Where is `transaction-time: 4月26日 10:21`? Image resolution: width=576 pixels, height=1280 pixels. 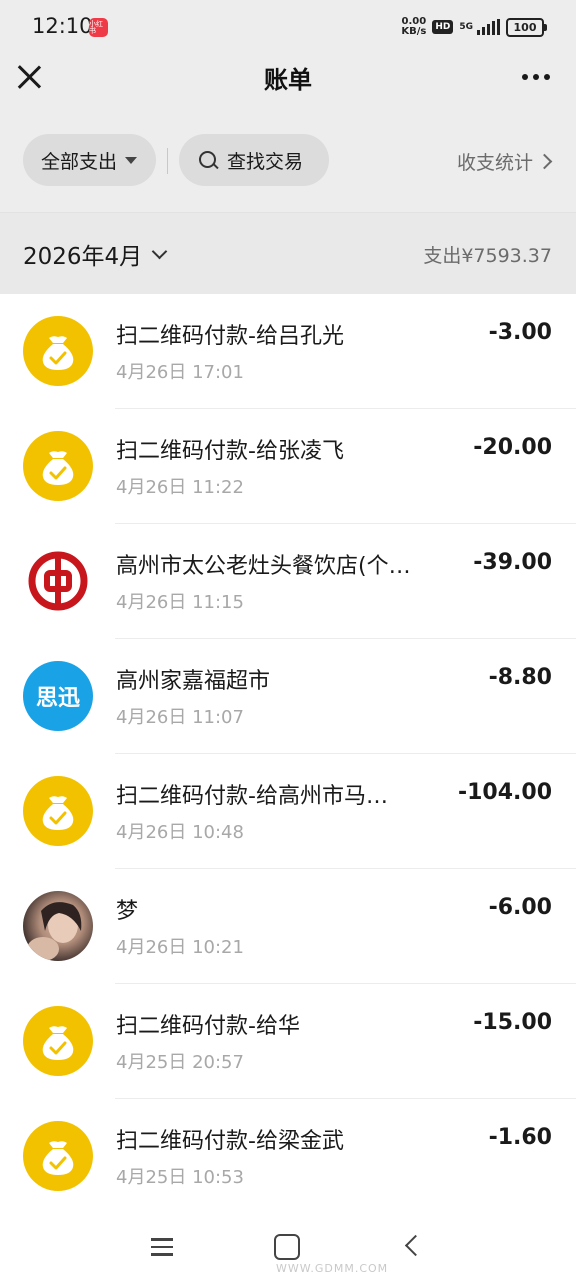 transaction-time: 4月26日 10:21 is located at coordinates (180, 947).